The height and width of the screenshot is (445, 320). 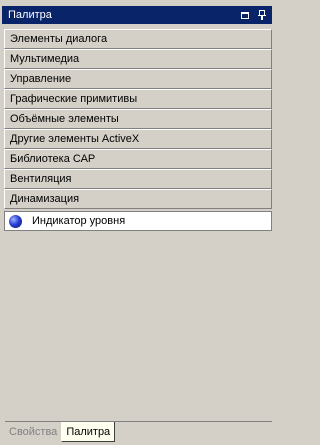 What do you see at coordinates (59, 39) in the screenshot?
I see `group-label: Элементы диалога` at bounding box center [59, 39].